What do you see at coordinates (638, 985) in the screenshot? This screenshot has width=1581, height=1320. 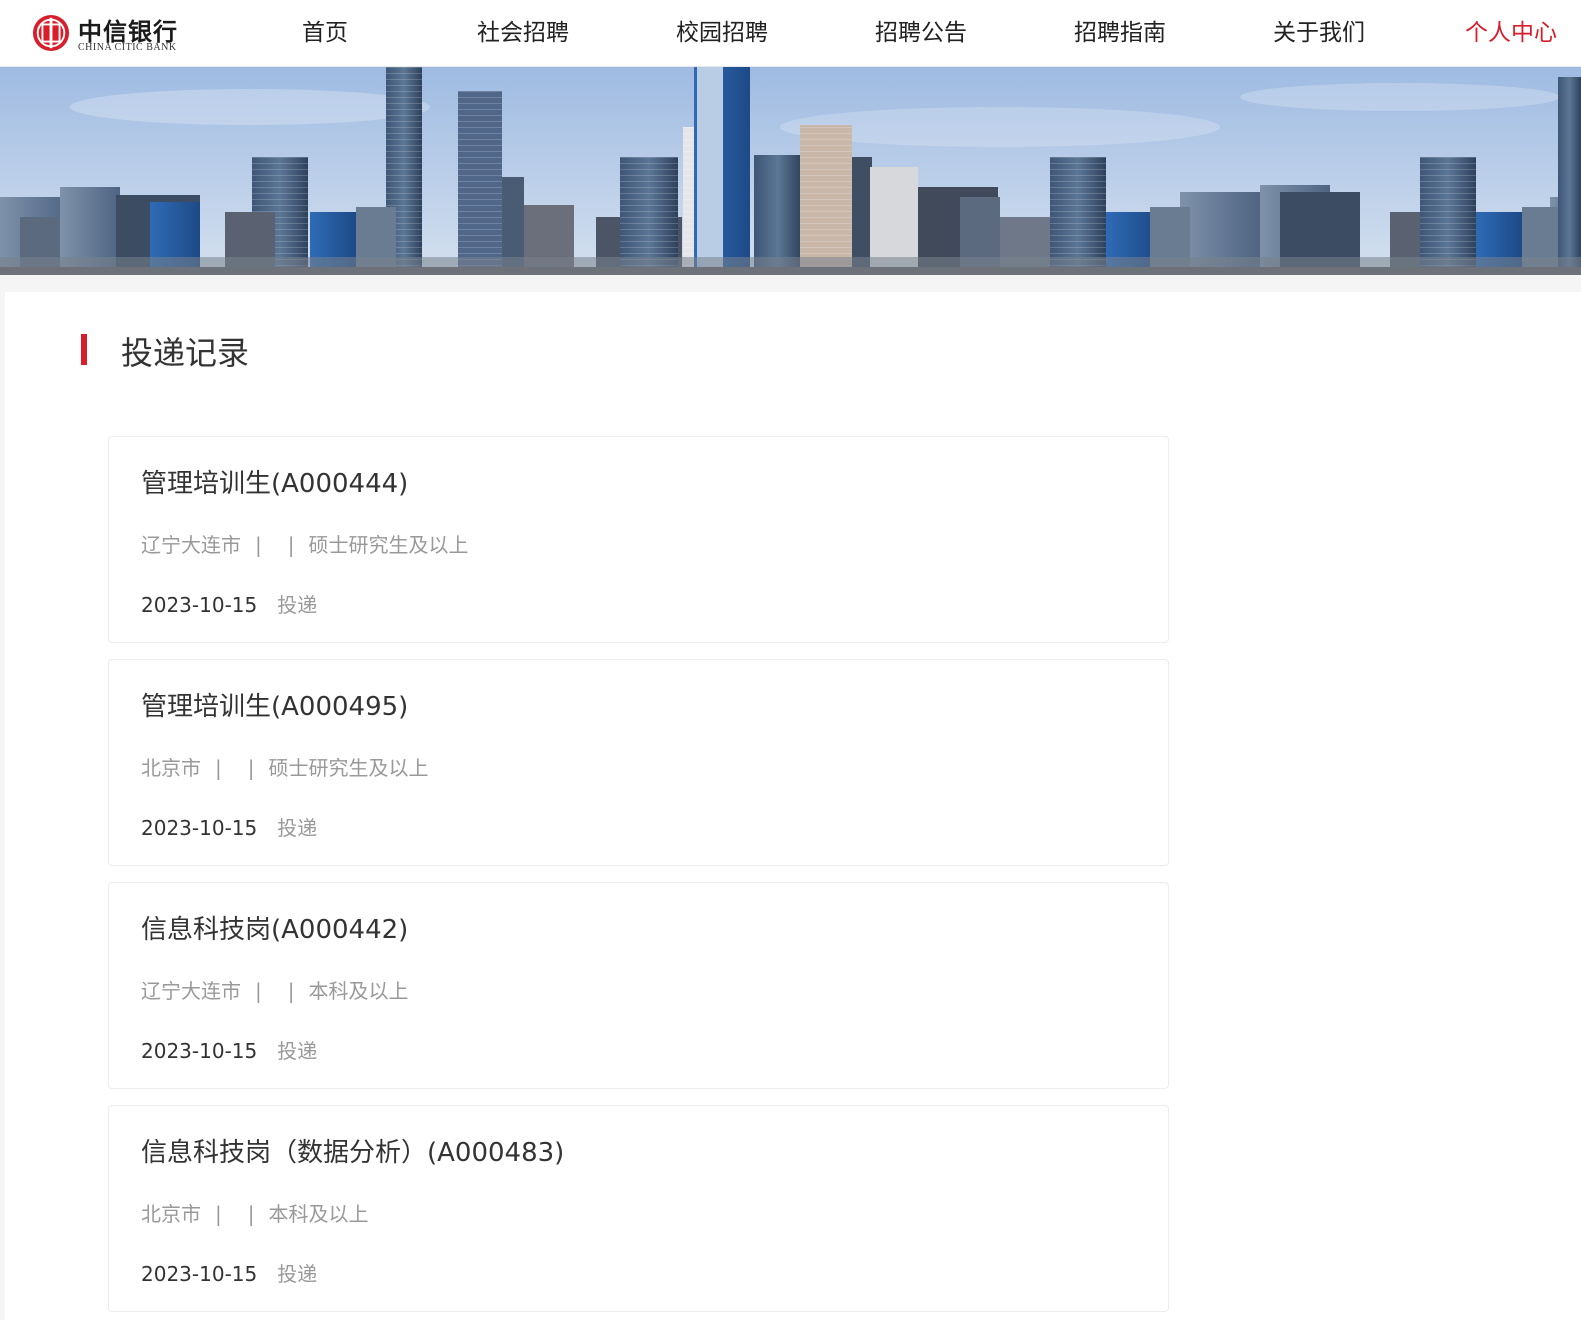 I see `application-card: 信息科技岗(A000442) 辽宁大连市 | | 本科及以上 2023-10-15 投递` at bounding box center [638, 985].